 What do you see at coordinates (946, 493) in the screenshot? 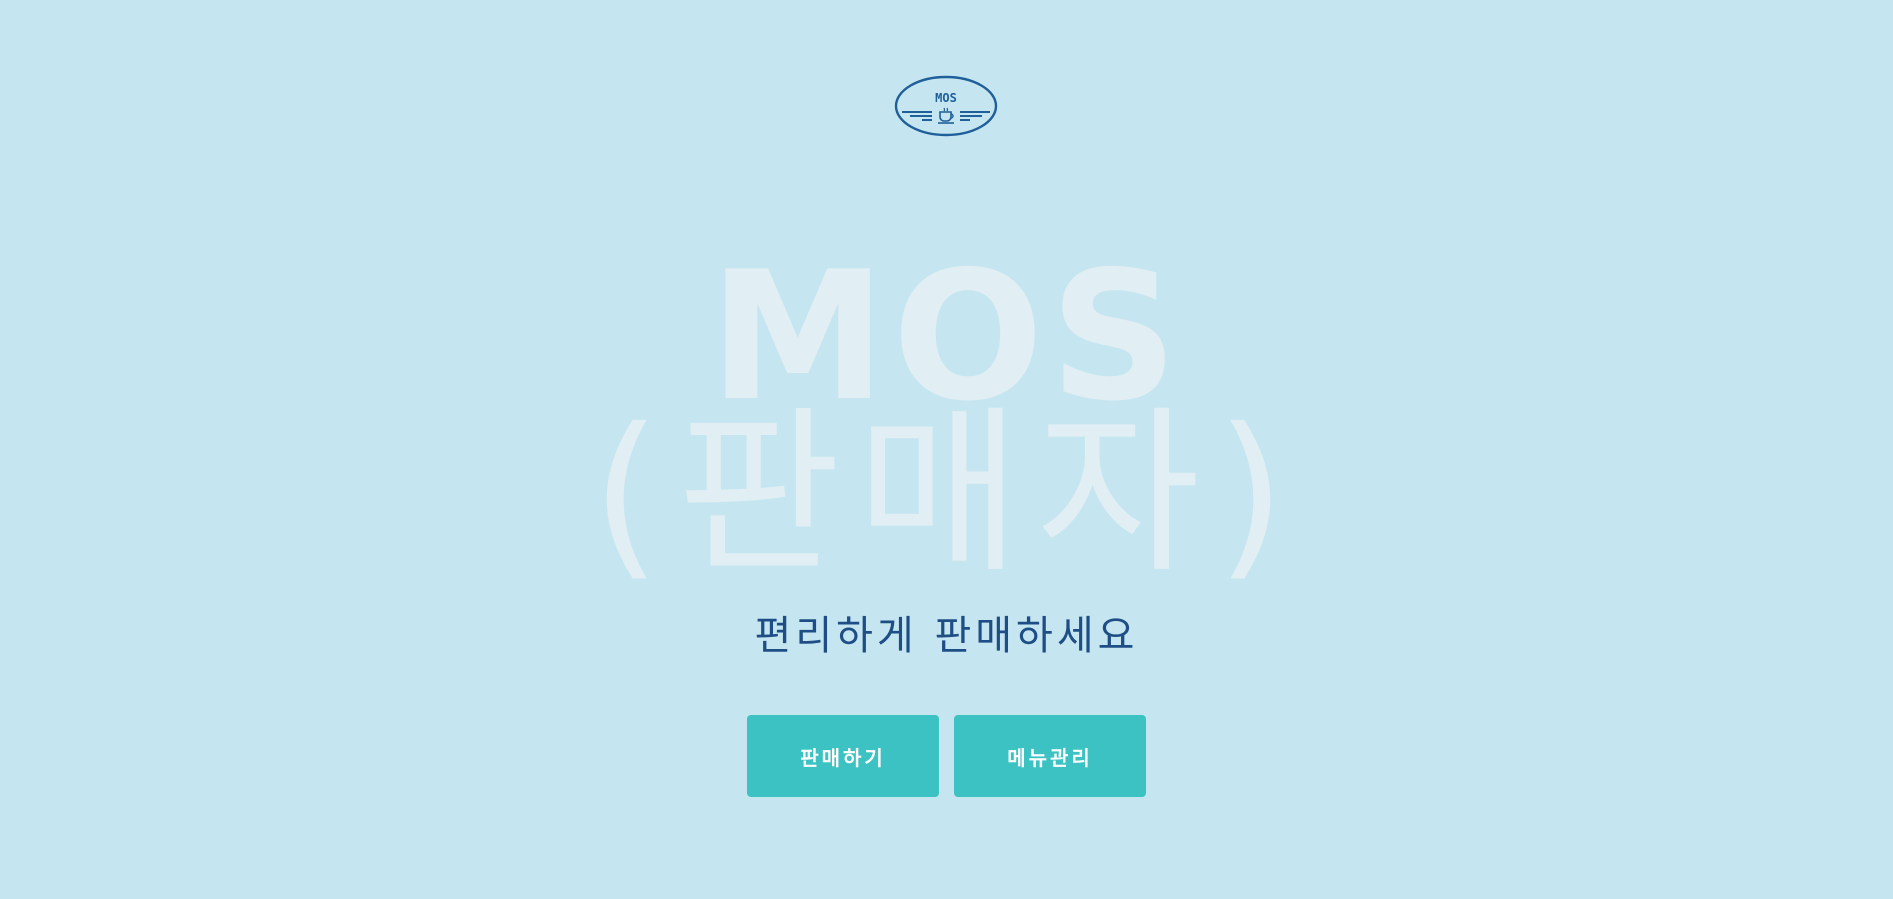
I see `hero-subtitle-role: (판매자)` at bounding box center [946, 493].